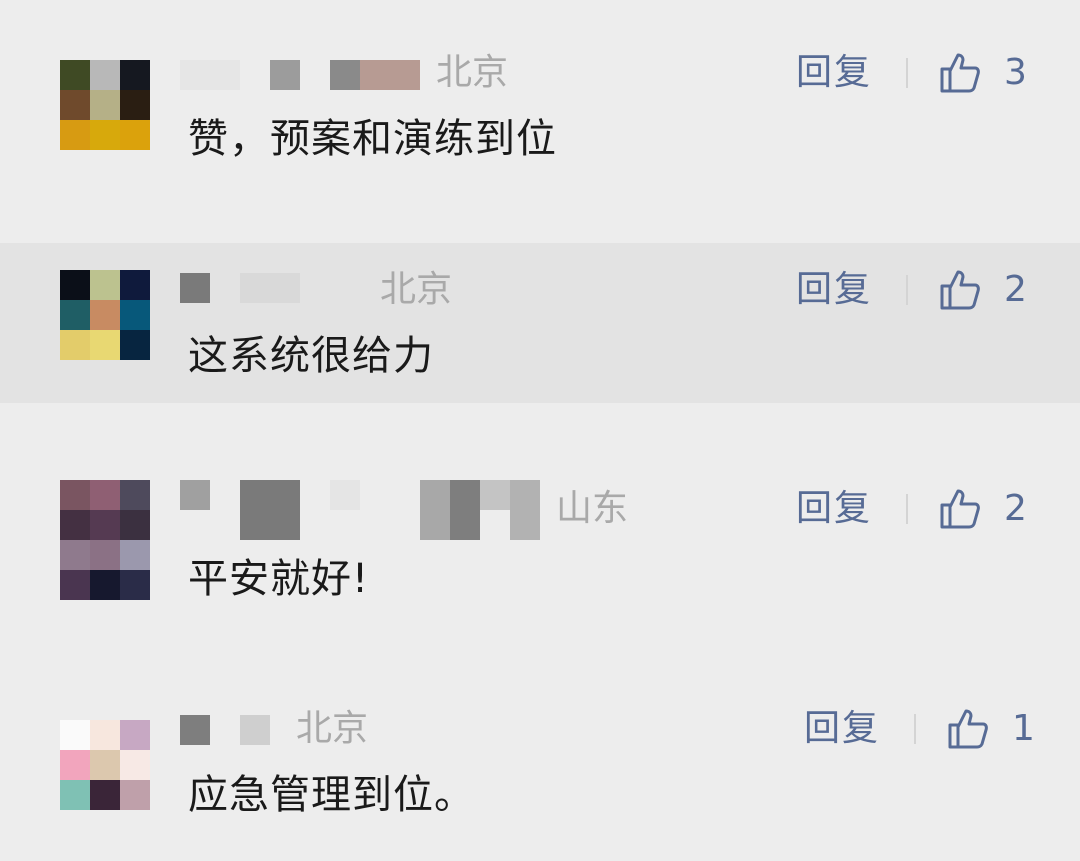 The height and width of the screenshot is (861, 1080). I want to click on comment-text: 这系统很给力, so click(311, 356).